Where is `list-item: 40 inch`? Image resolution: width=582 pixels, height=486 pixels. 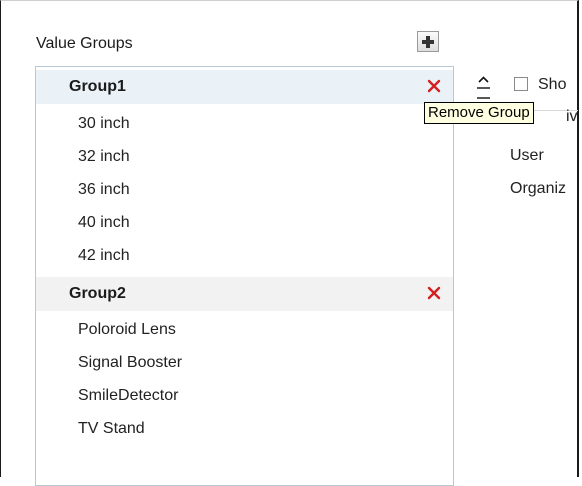 list-item: 40 inch is located at coordinates (104, 223).